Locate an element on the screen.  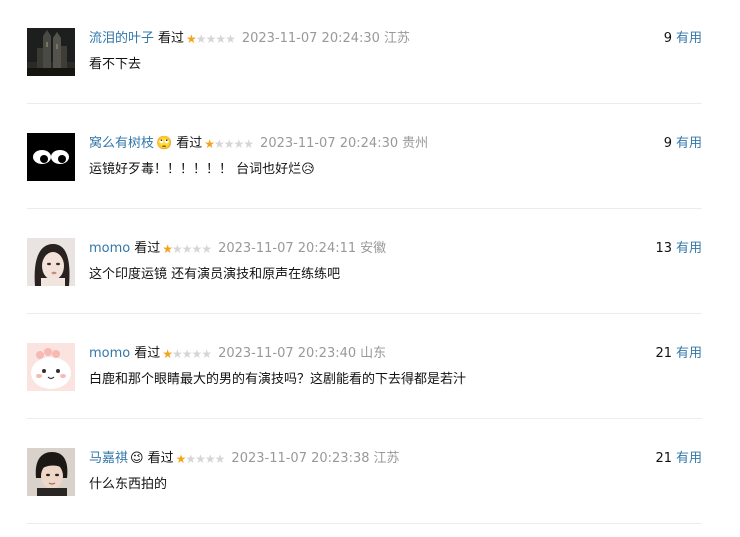
comment-time: 2023-11-07 20:23:40 is located at coordinates (287, 353).